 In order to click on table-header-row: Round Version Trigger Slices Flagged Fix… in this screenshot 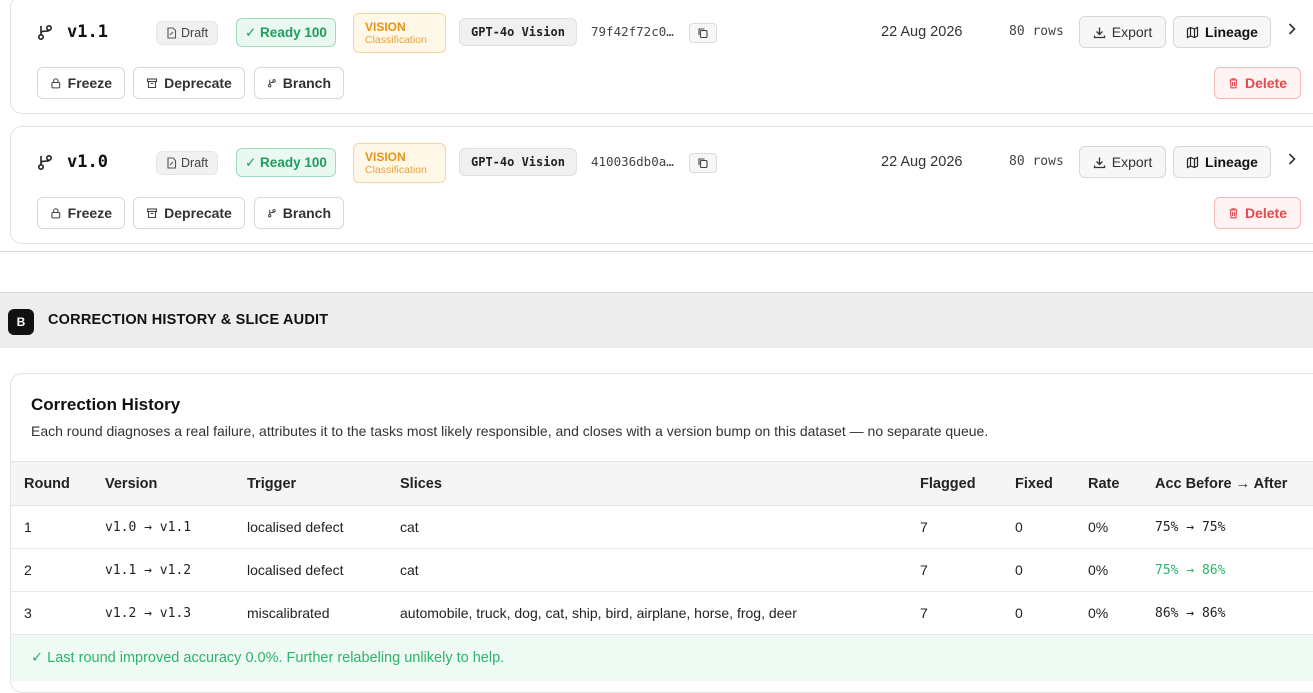, I will do `click(662, 483)`.